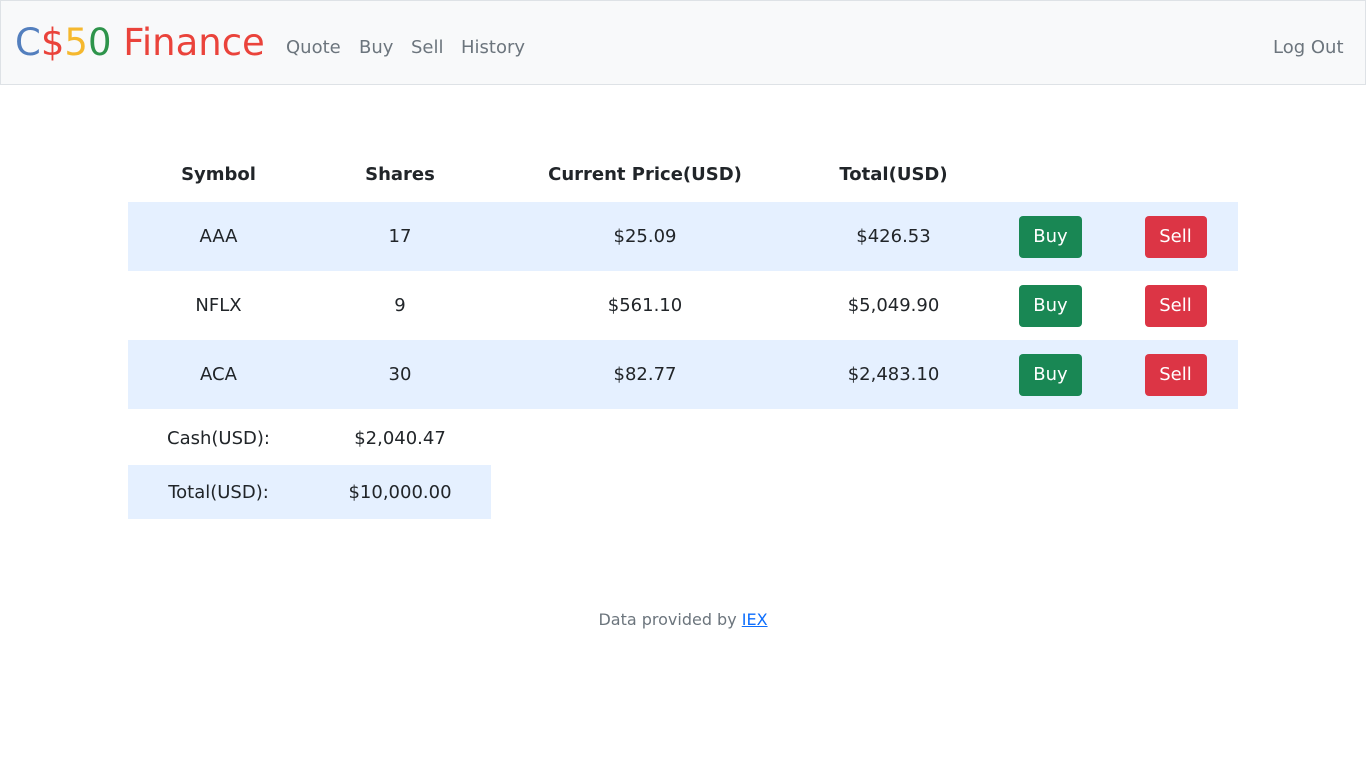  I want to click on nav-link-buy: Buy, so click(376, 48).